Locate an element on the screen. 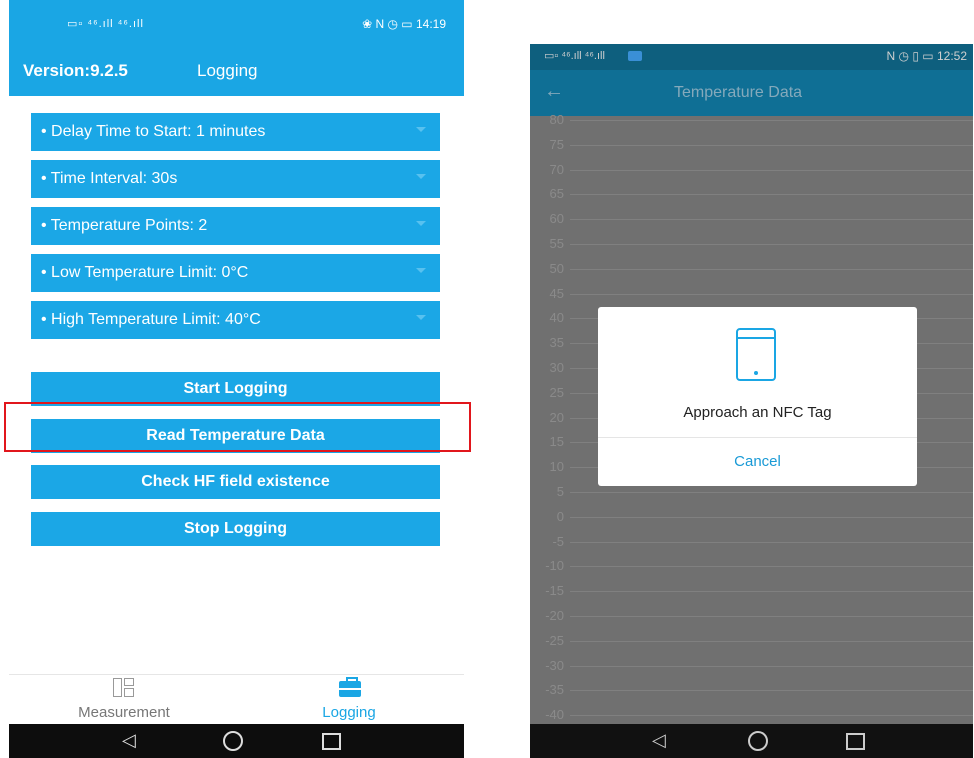 The width and height of the screenshot is (974, 758). stop-logging-button: Stop Logging is located at coordinates (235, 529).